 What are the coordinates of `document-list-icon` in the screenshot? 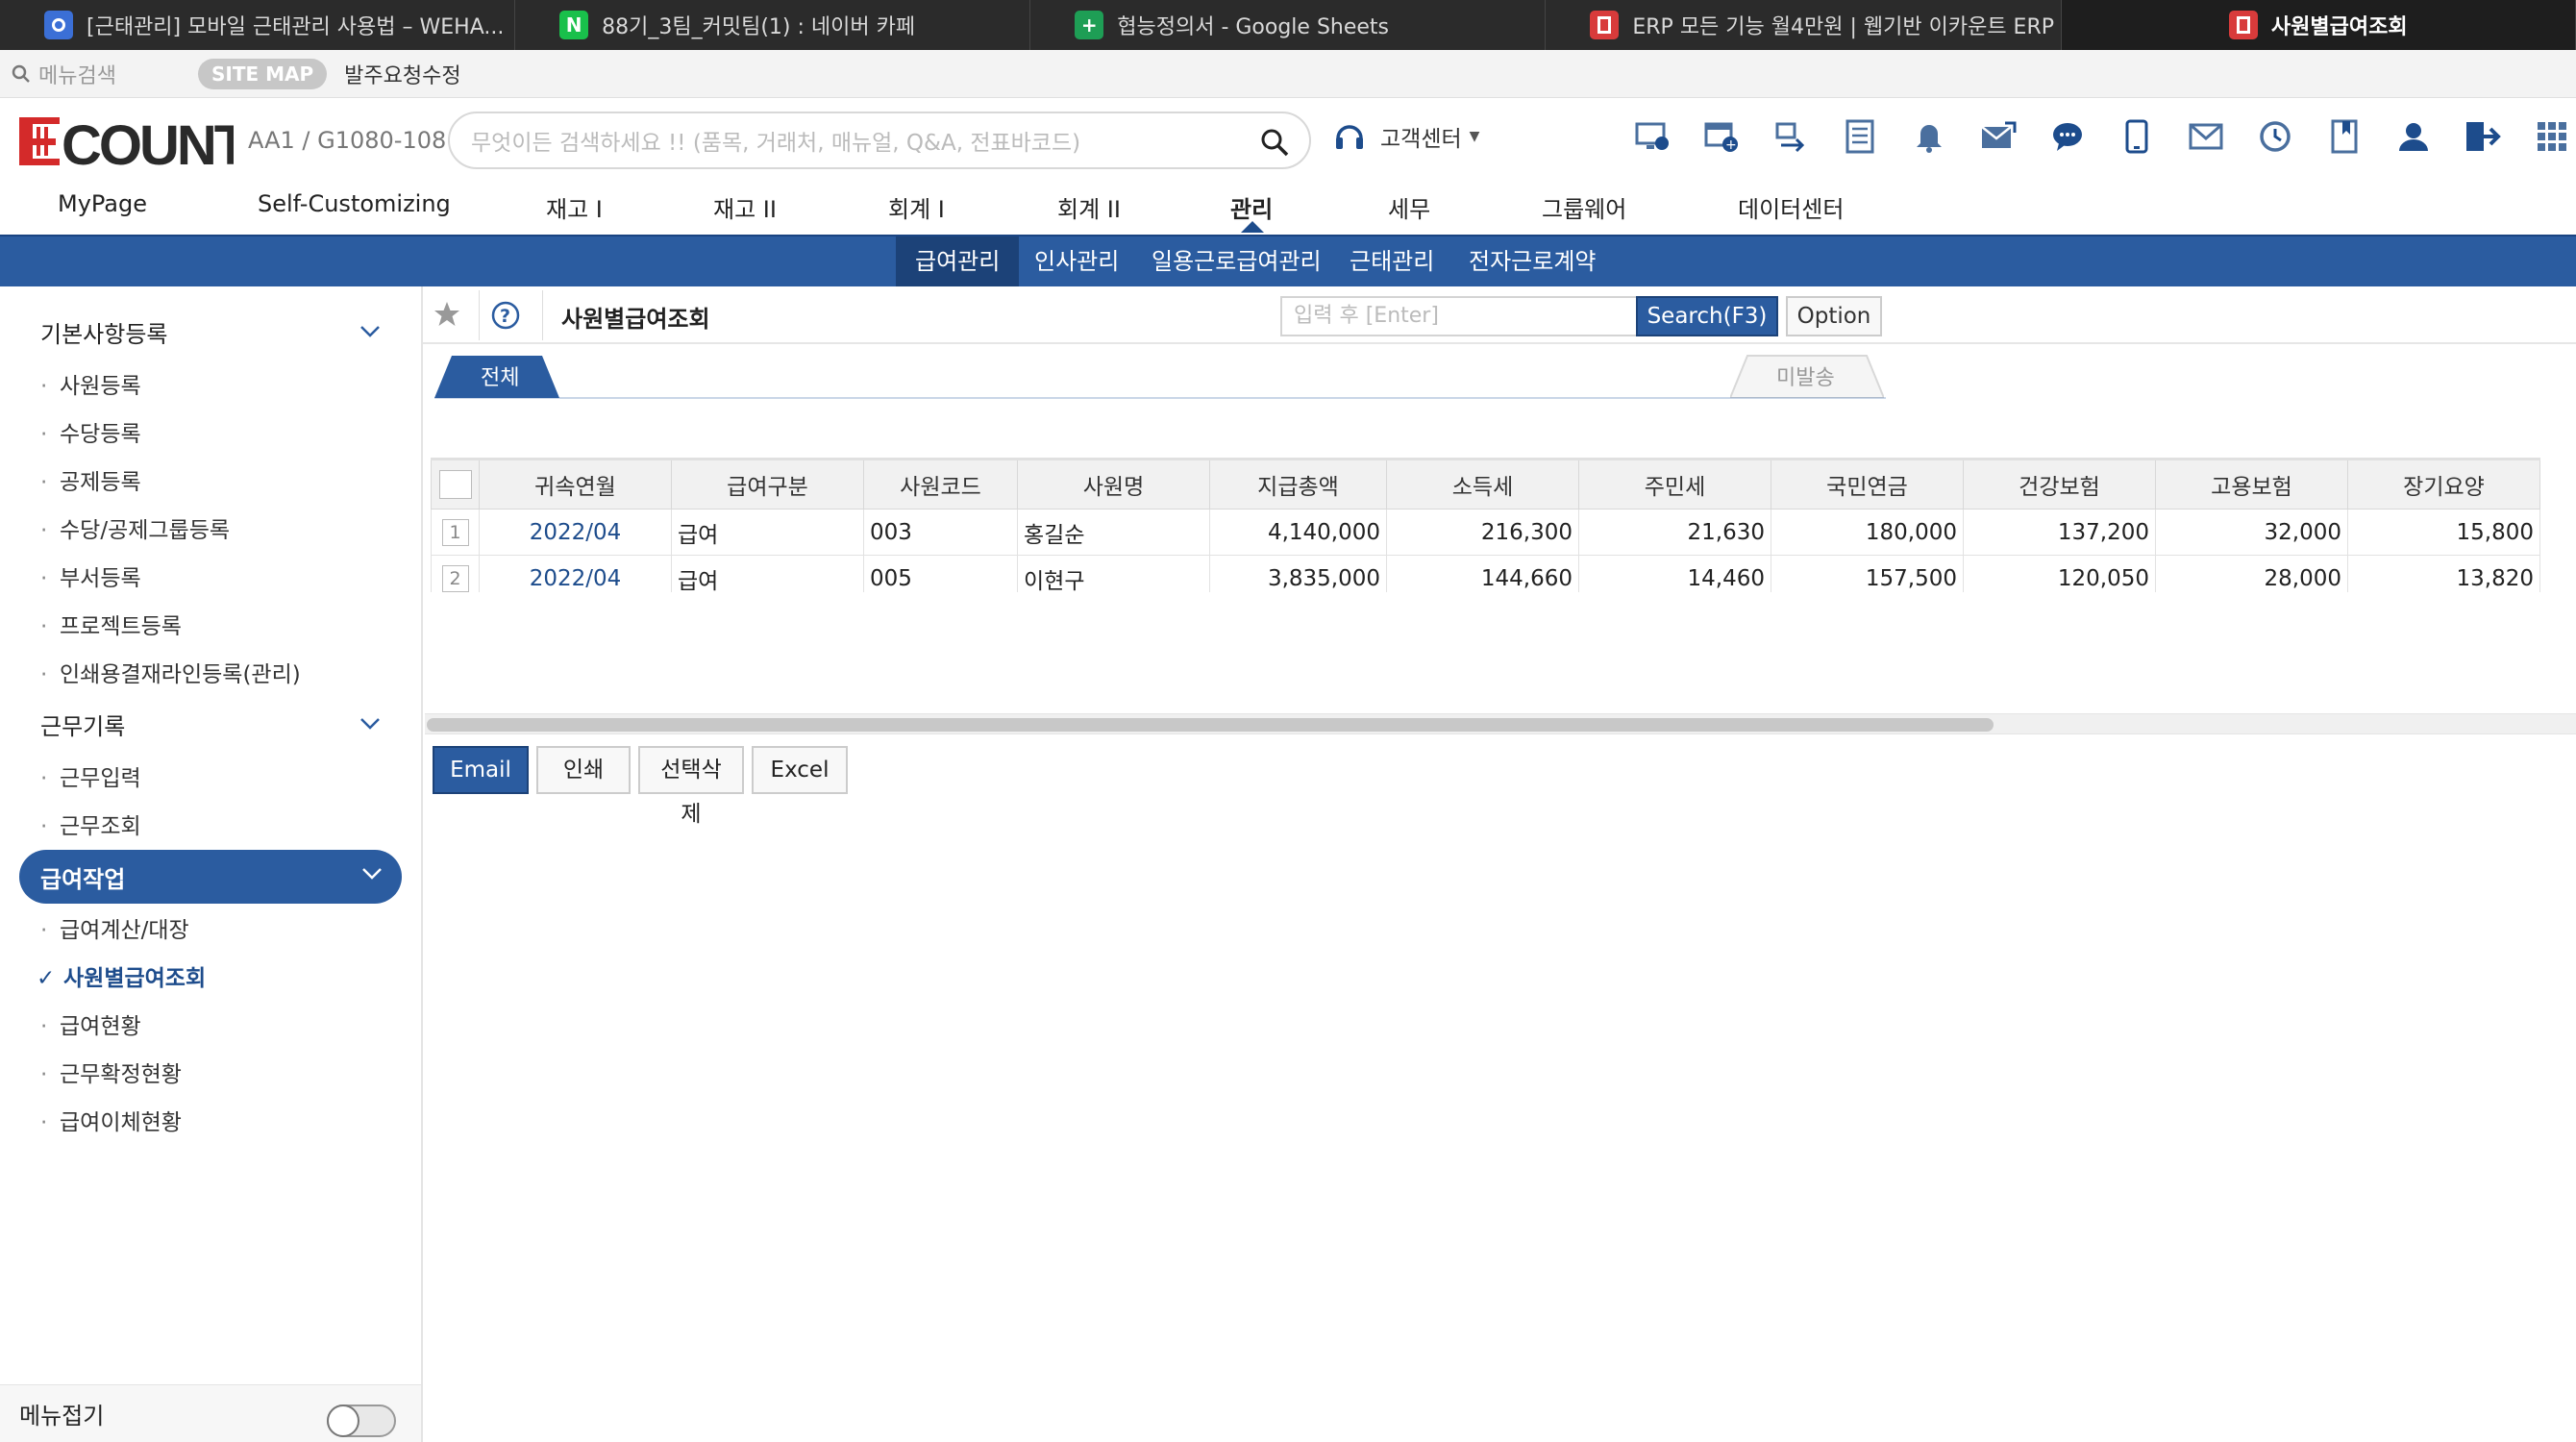 It's located at (1860, 136).